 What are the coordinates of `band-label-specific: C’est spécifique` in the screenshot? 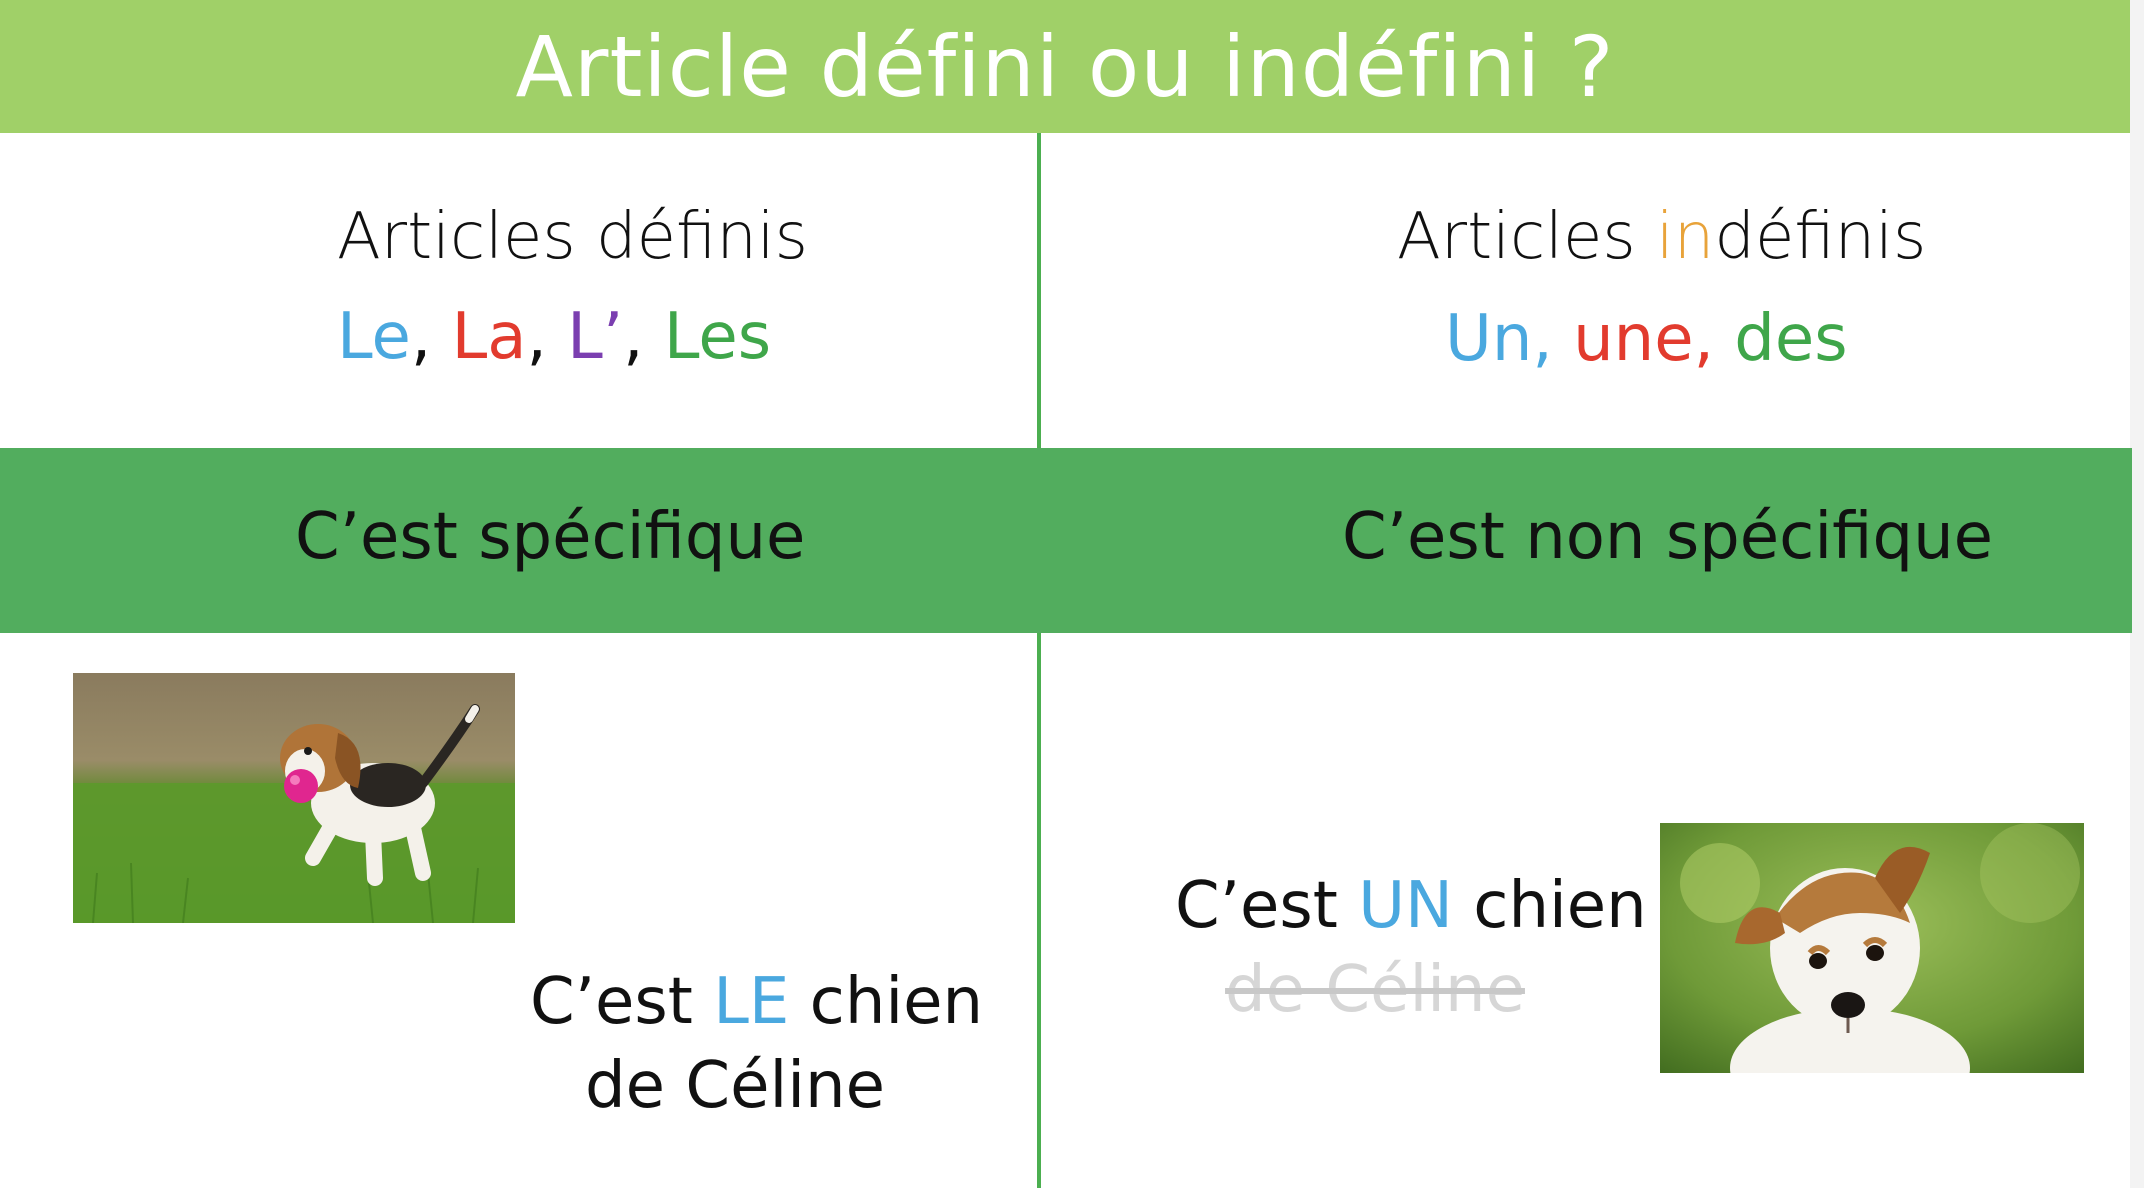 It's located at (550, 537).